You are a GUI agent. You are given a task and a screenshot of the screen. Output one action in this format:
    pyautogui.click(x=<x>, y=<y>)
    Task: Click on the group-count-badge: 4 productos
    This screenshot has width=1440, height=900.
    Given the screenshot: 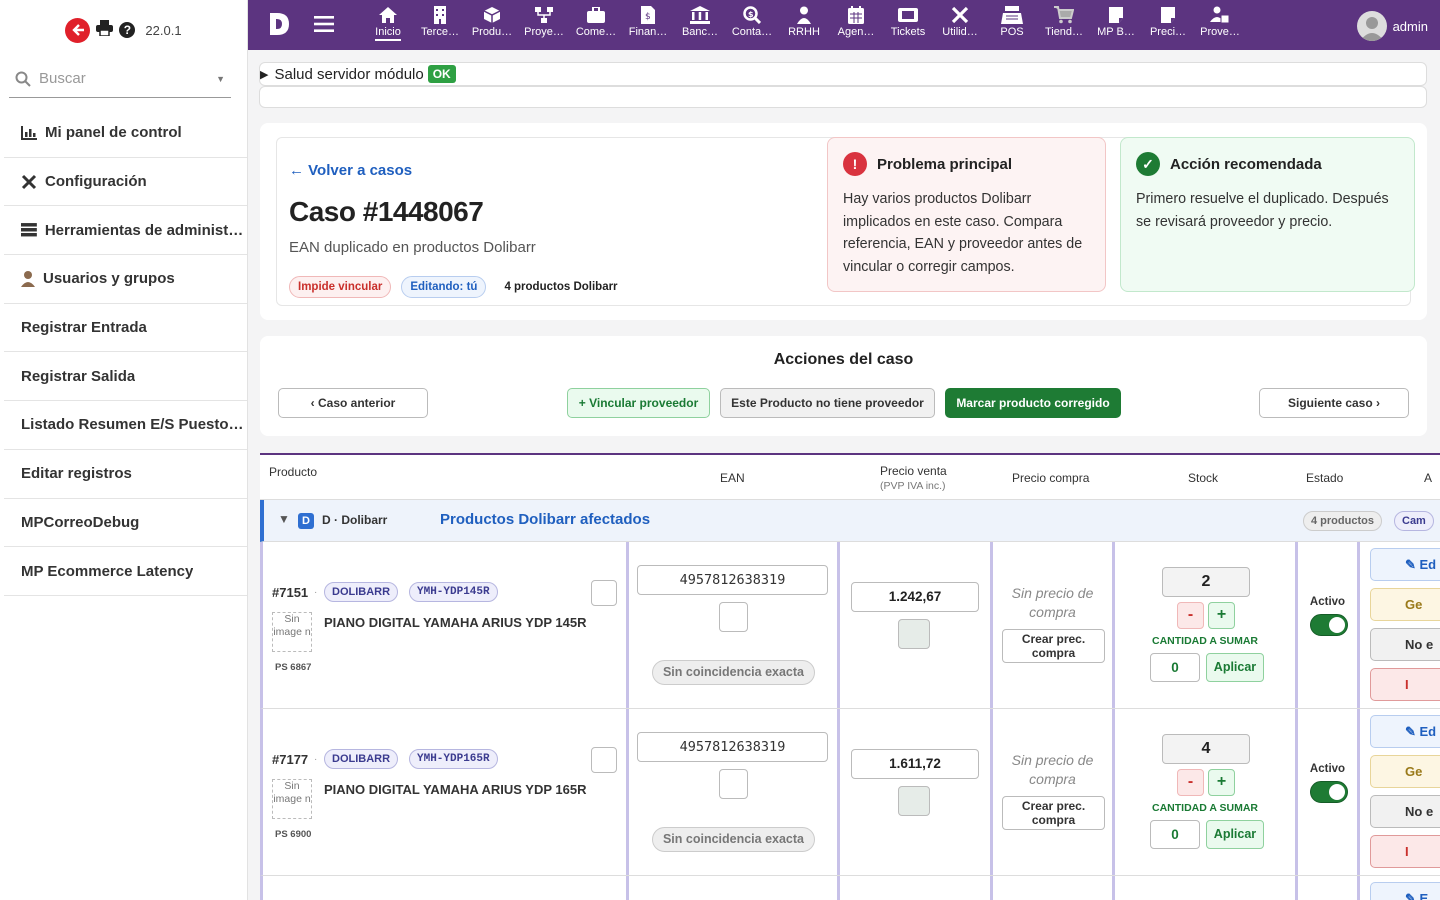 What is the action you would take?
    pyautogui.click(x=1342, y=521)
    